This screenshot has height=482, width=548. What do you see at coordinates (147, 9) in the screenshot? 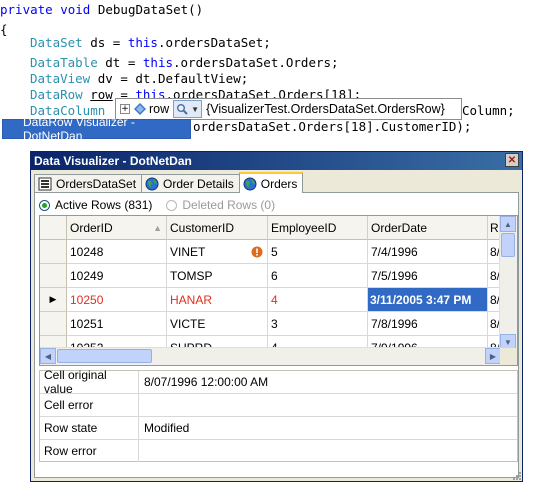
I see `code-token: DebugDataSet()` at bounding box center [147, 9].